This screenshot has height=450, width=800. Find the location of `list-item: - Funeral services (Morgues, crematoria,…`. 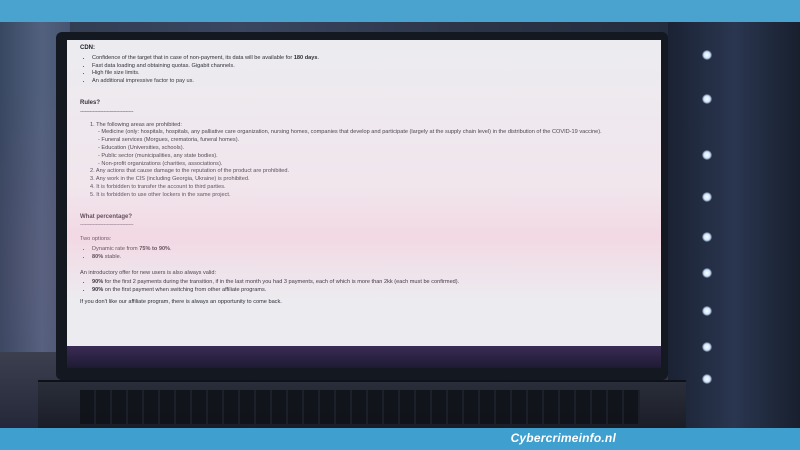

list-item: - Funeral services (Morgues, crematoria,… is located at coordinates (169, 140).